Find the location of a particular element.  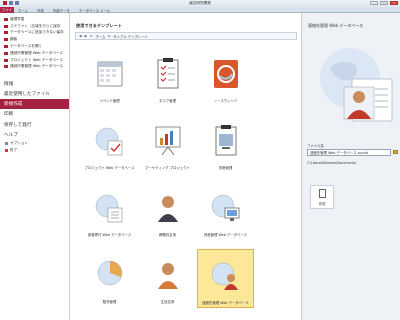

window-controls: – □ × is located at coordinates (384, 3).